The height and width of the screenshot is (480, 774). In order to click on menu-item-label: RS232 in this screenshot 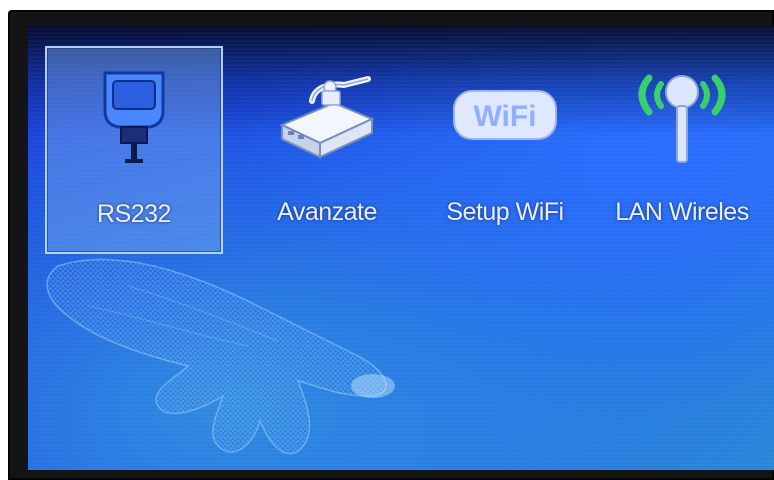, I will do `click(134, 214)`.